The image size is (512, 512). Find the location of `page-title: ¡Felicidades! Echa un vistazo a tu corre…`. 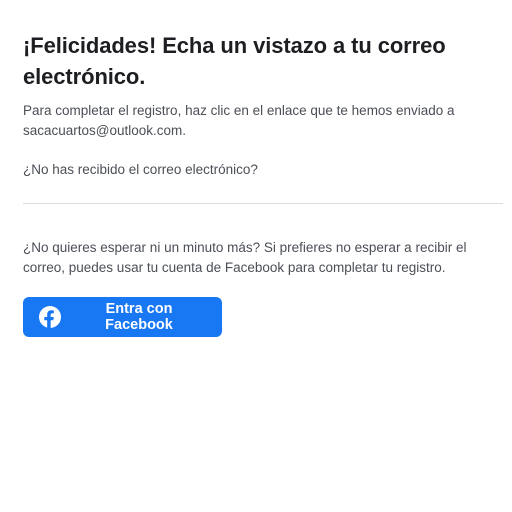

page-title: ¡Felicidades! Echa un vistazo a tu corre… is located at coordinates (234, 61).